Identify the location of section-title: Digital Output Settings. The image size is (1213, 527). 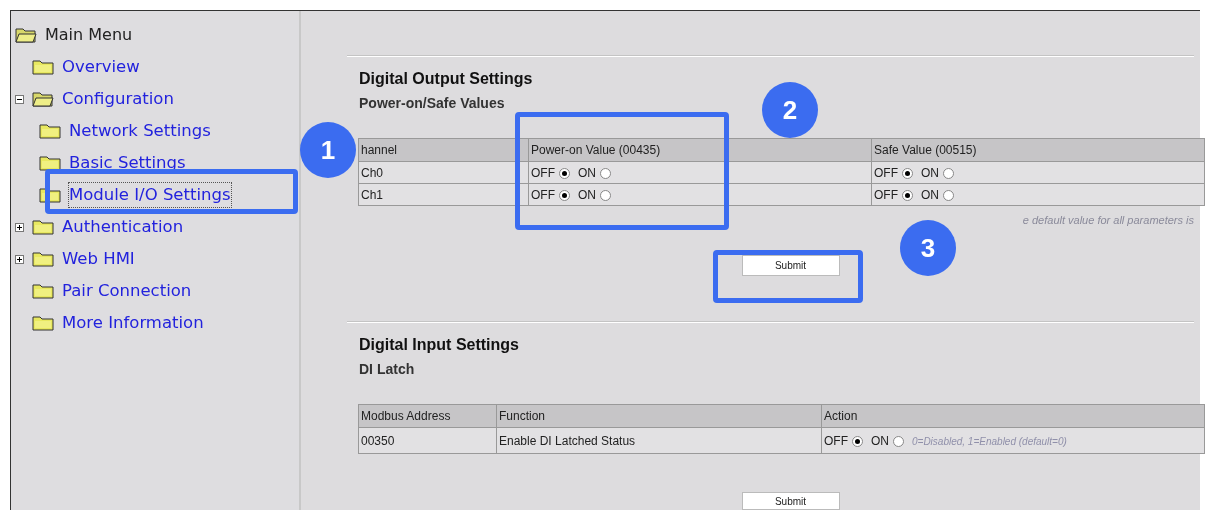
(446, 79).